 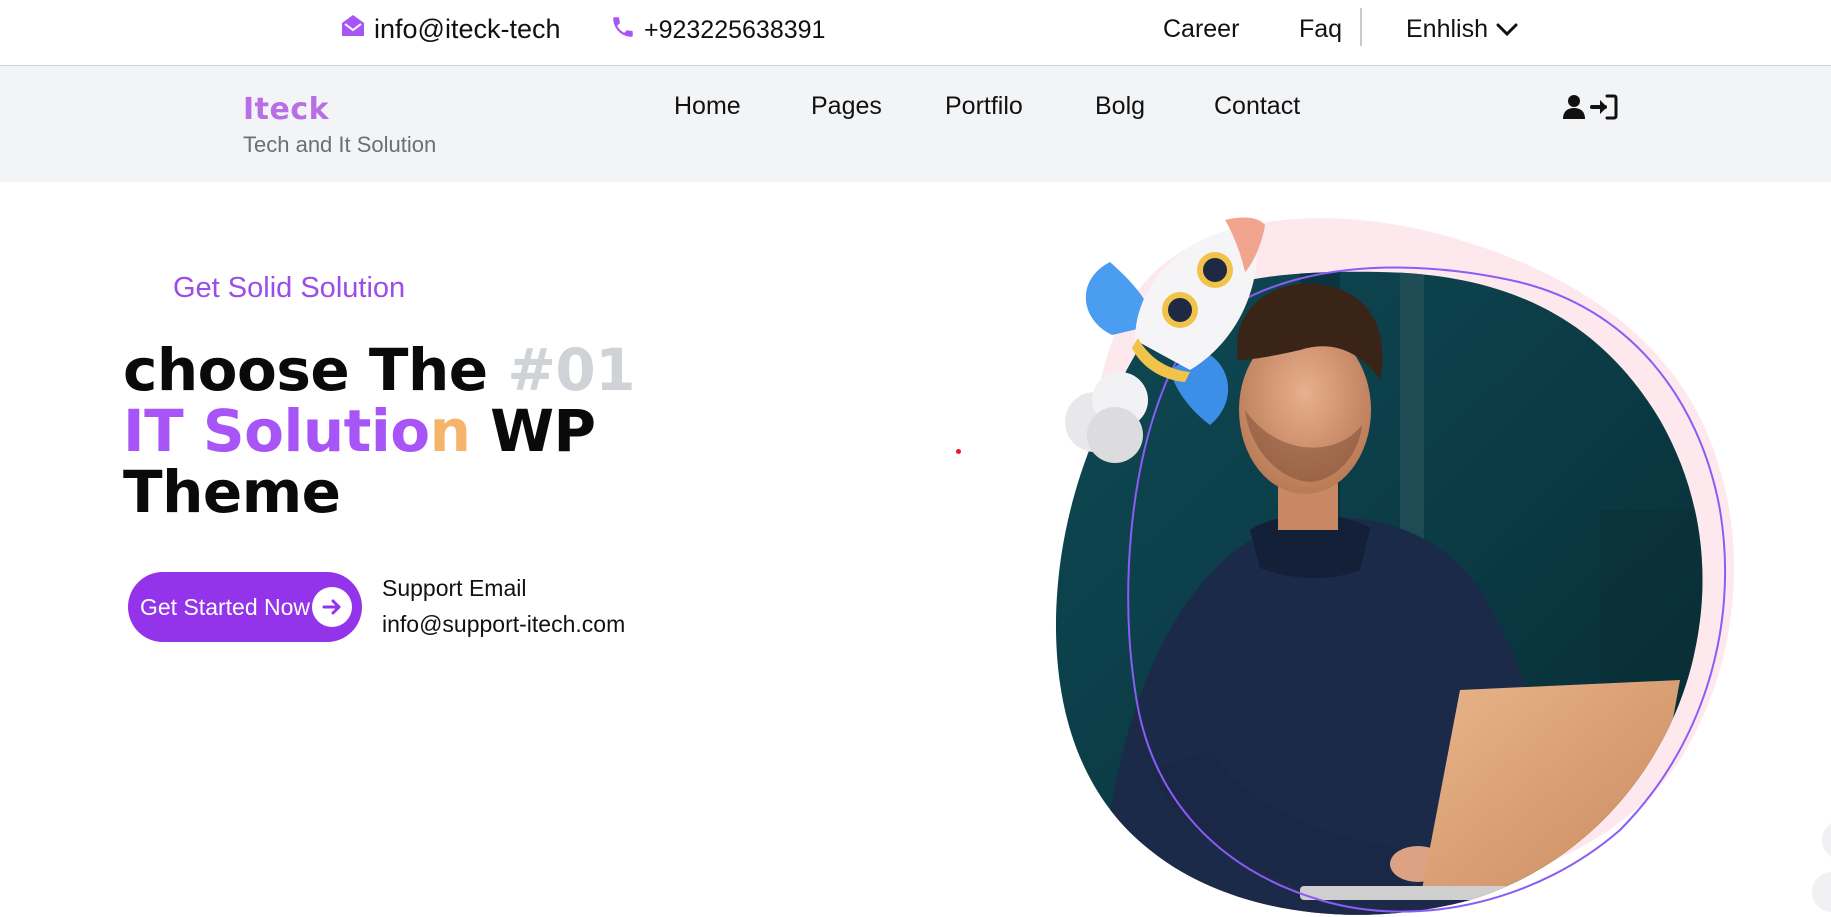 What do you see at coordinates (276, 431) in the screenshot?
I see `headline-it-solution: IT Solutio` at bounding box center [276, 431].